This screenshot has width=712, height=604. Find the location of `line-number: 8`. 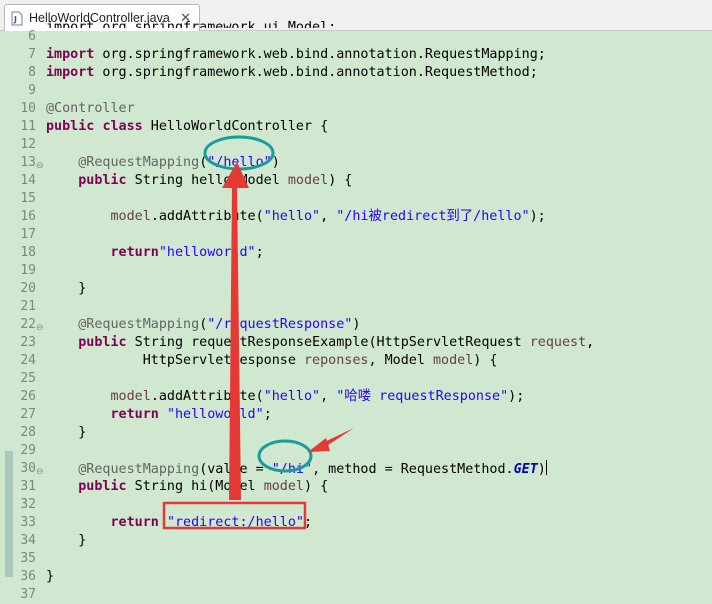

line-number: 8 is located at coordinates (32, 72).